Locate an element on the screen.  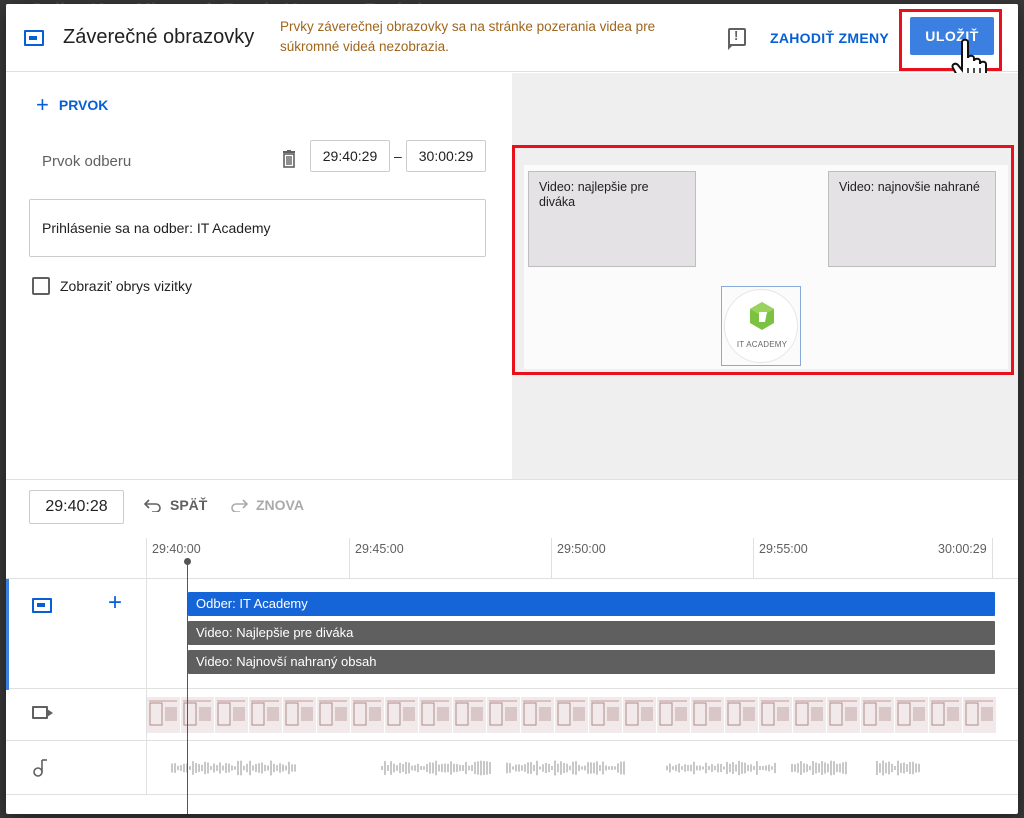
ruler-tick-label: 29:50:00 is located at coordinates (581, 549).